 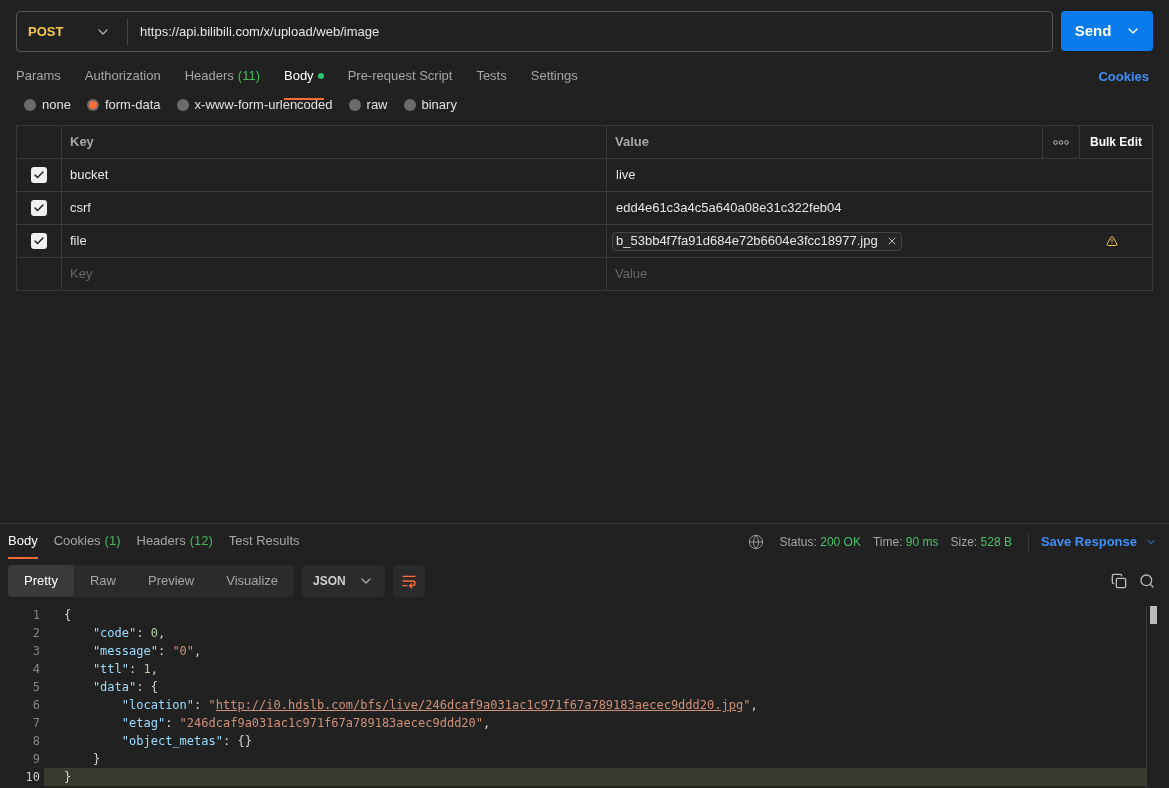 I want to click on view-tab: Raw, so click(x=102, y=581).